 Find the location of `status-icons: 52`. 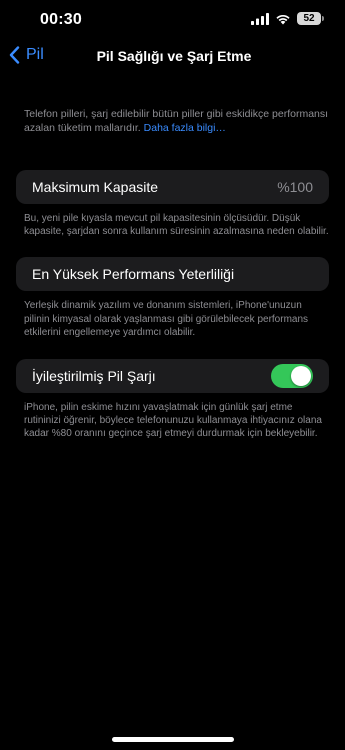

status-icons: 52 is located at coordinates (287, 18).